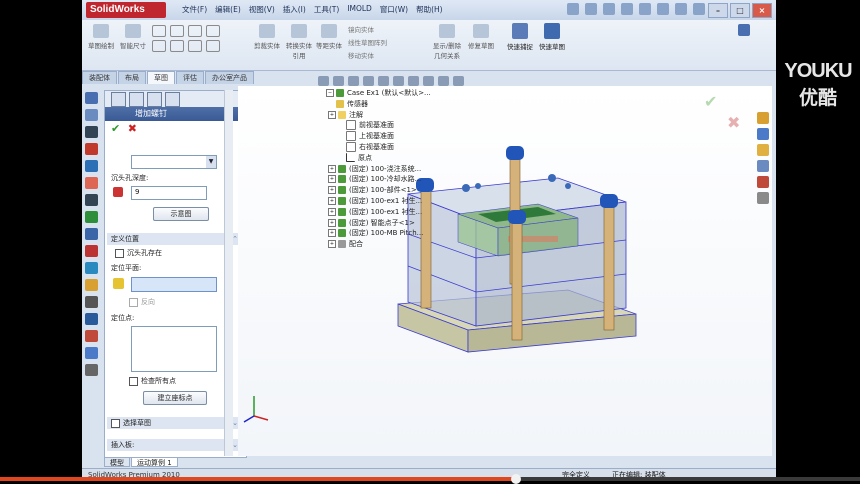 Image resolution: width=860 pixels, height=484 pixels. What do you see at coordinates (91, 234) in the screenshot?
I see `imold-slider-icon` at bounding box center [91, 234].